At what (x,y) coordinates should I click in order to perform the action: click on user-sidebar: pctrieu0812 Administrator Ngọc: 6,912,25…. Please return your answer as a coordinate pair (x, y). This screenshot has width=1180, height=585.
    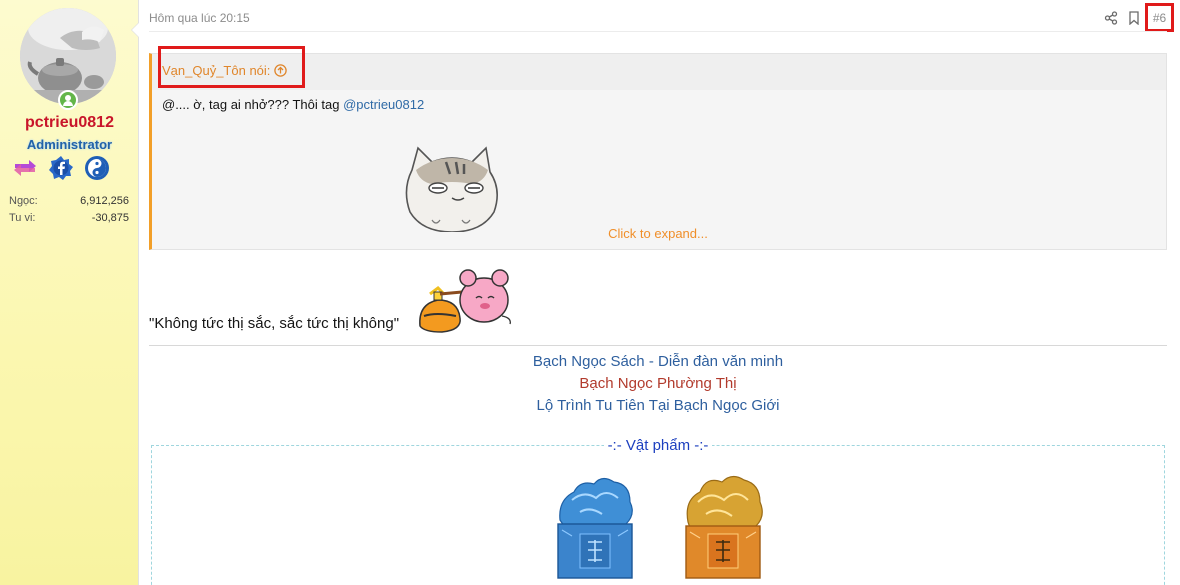
    Looking at the image, I should click on (69, 292).